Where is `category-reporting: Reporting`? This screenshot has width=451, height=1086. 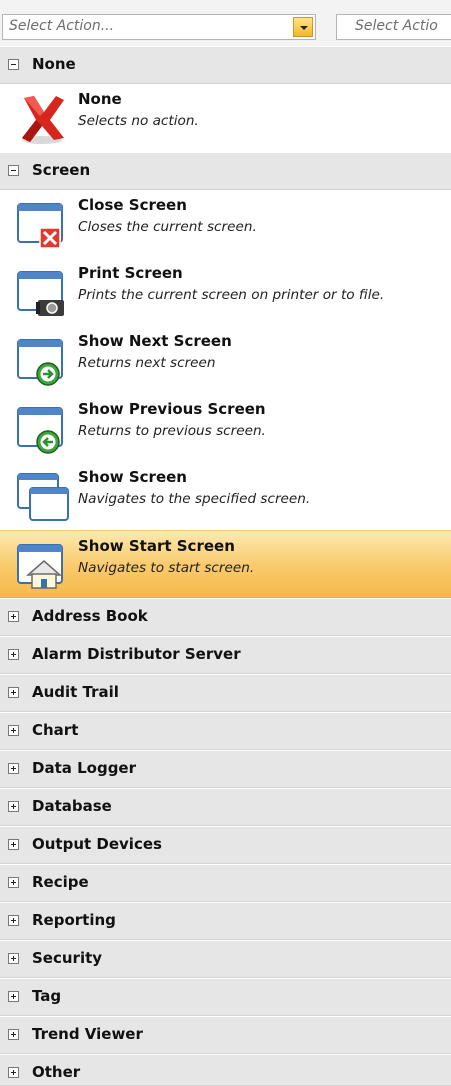
category-reporting: Reporting is located at coordinates (225, 921).